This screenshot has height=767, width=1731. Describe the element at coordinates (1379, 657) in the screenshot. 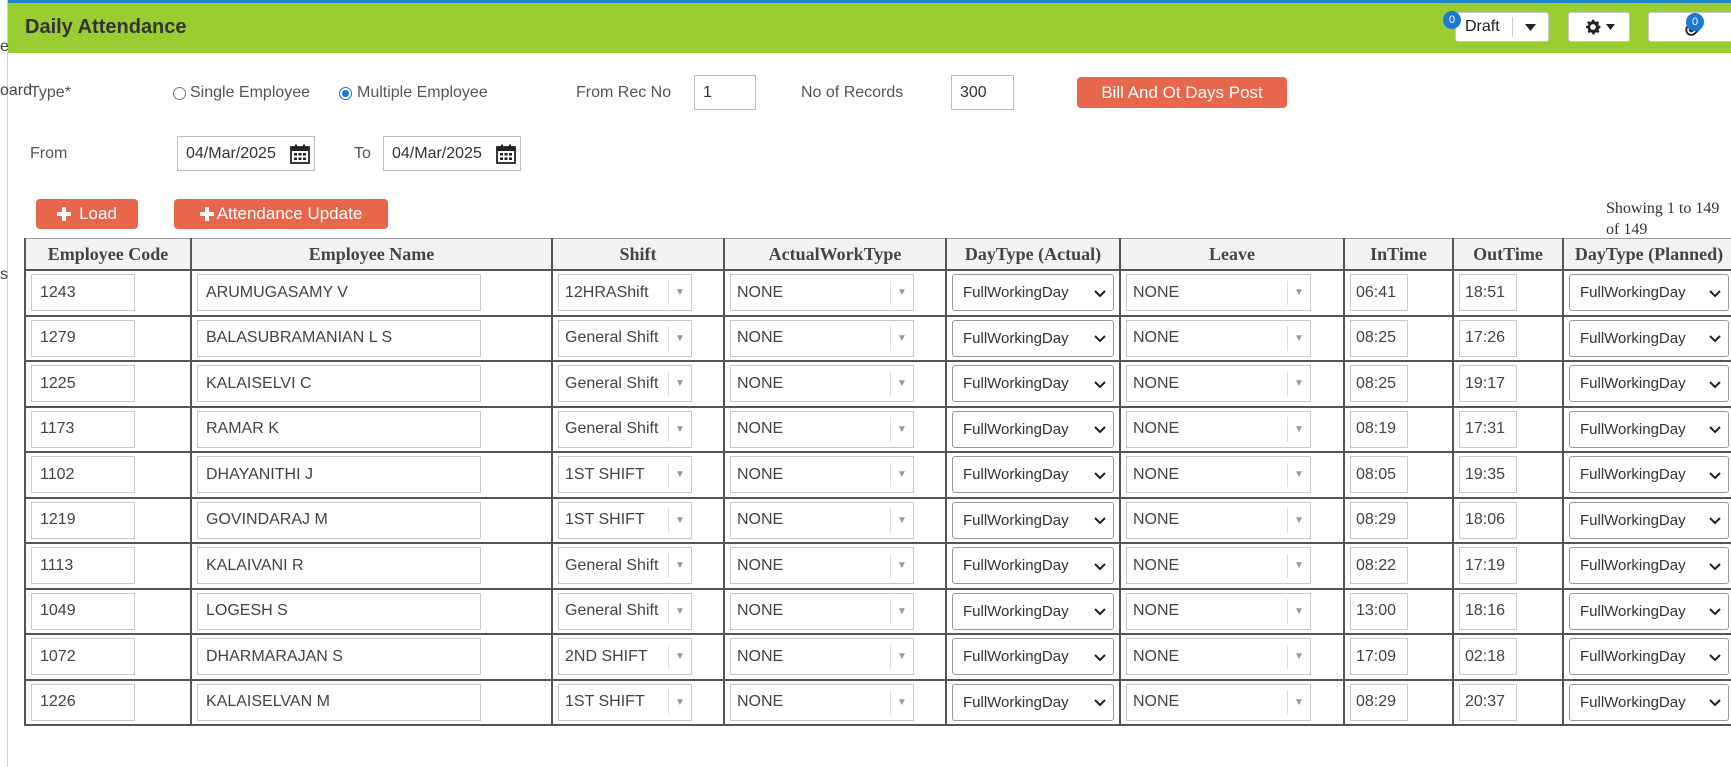

I see `in-time-input: 17:09` at that location.